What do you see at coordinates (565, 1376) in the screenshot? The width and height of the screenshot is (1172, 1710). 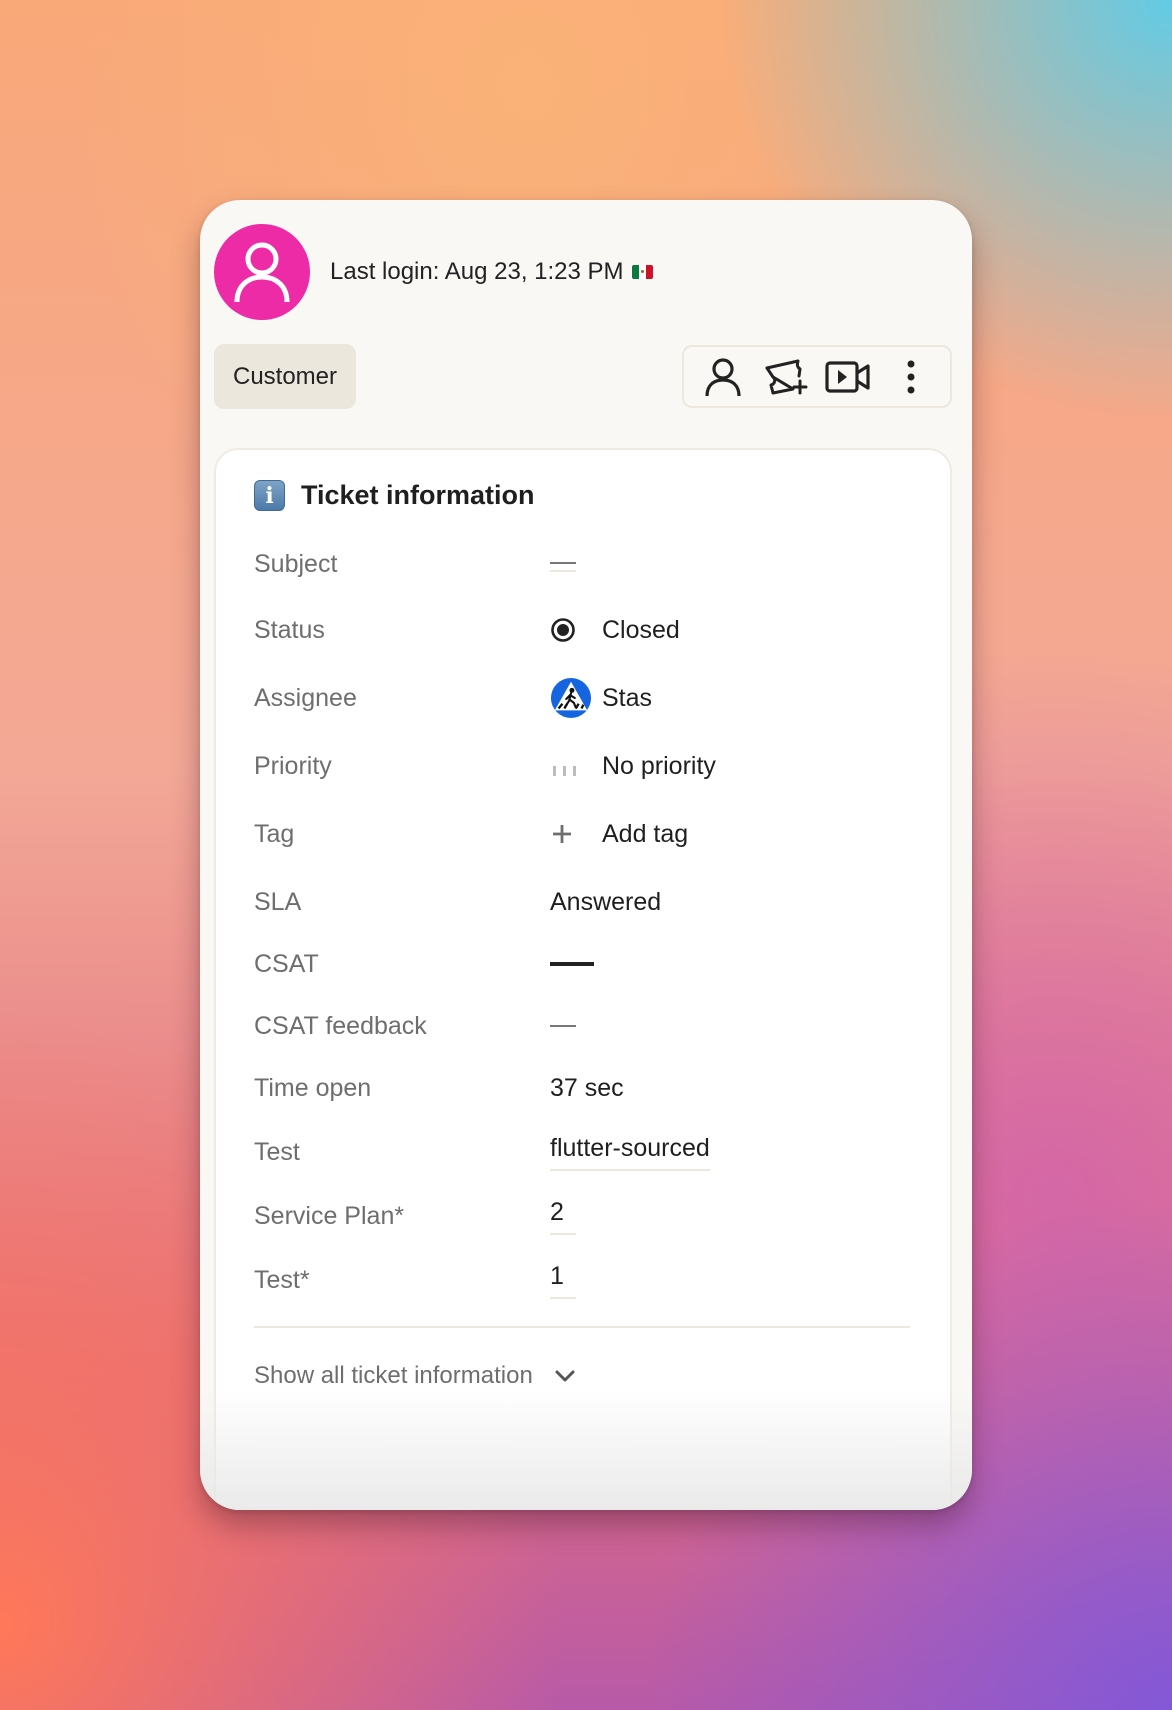 I see `chevron-down-icon` at bounding box center [565, 1376].